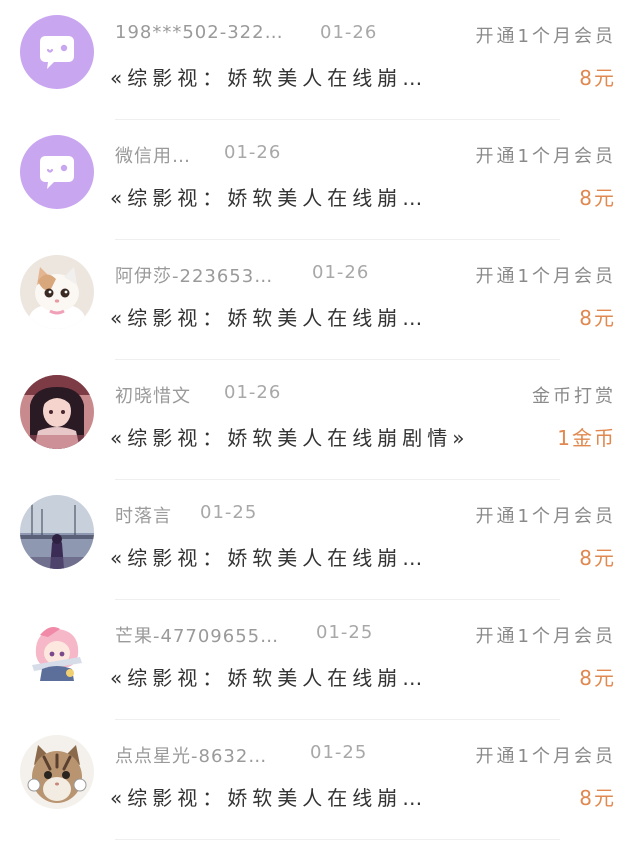 Image resolution: width=640 pixels, height=850 pixels. I want to click on anime-girl-photo, so click(57, 412).